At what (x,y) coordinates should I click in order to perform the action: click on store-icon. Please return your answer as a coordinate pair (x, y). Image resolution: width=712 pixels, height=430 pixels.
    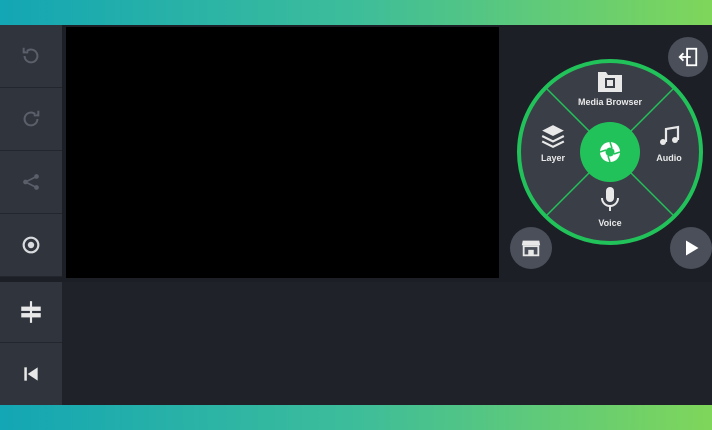
    Looking at the image, I should click on (531, 248).